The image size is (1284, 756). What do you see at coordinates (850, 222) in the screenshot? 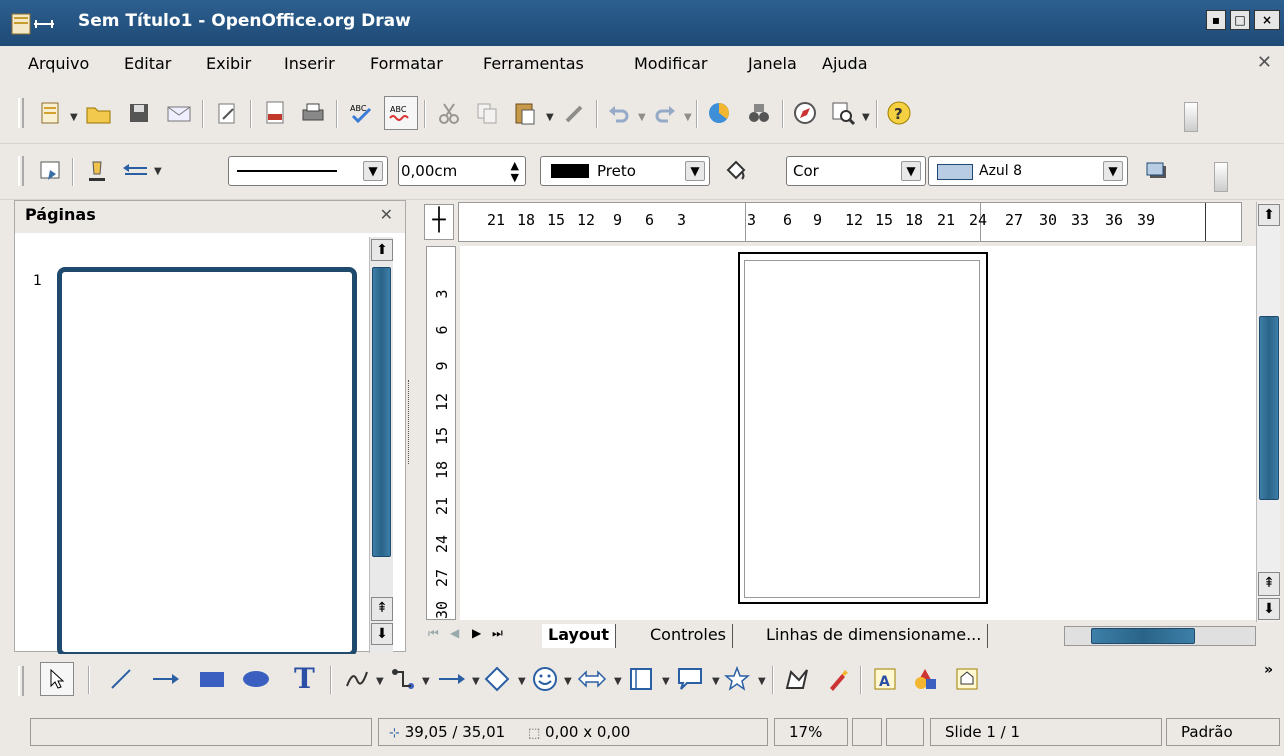
I see `horizontal-ruler: 21 18 15 12 9 6 3 3 6 9 12 15 18 21 24 27 30 33 36 39` at bounding box center [850, 222].